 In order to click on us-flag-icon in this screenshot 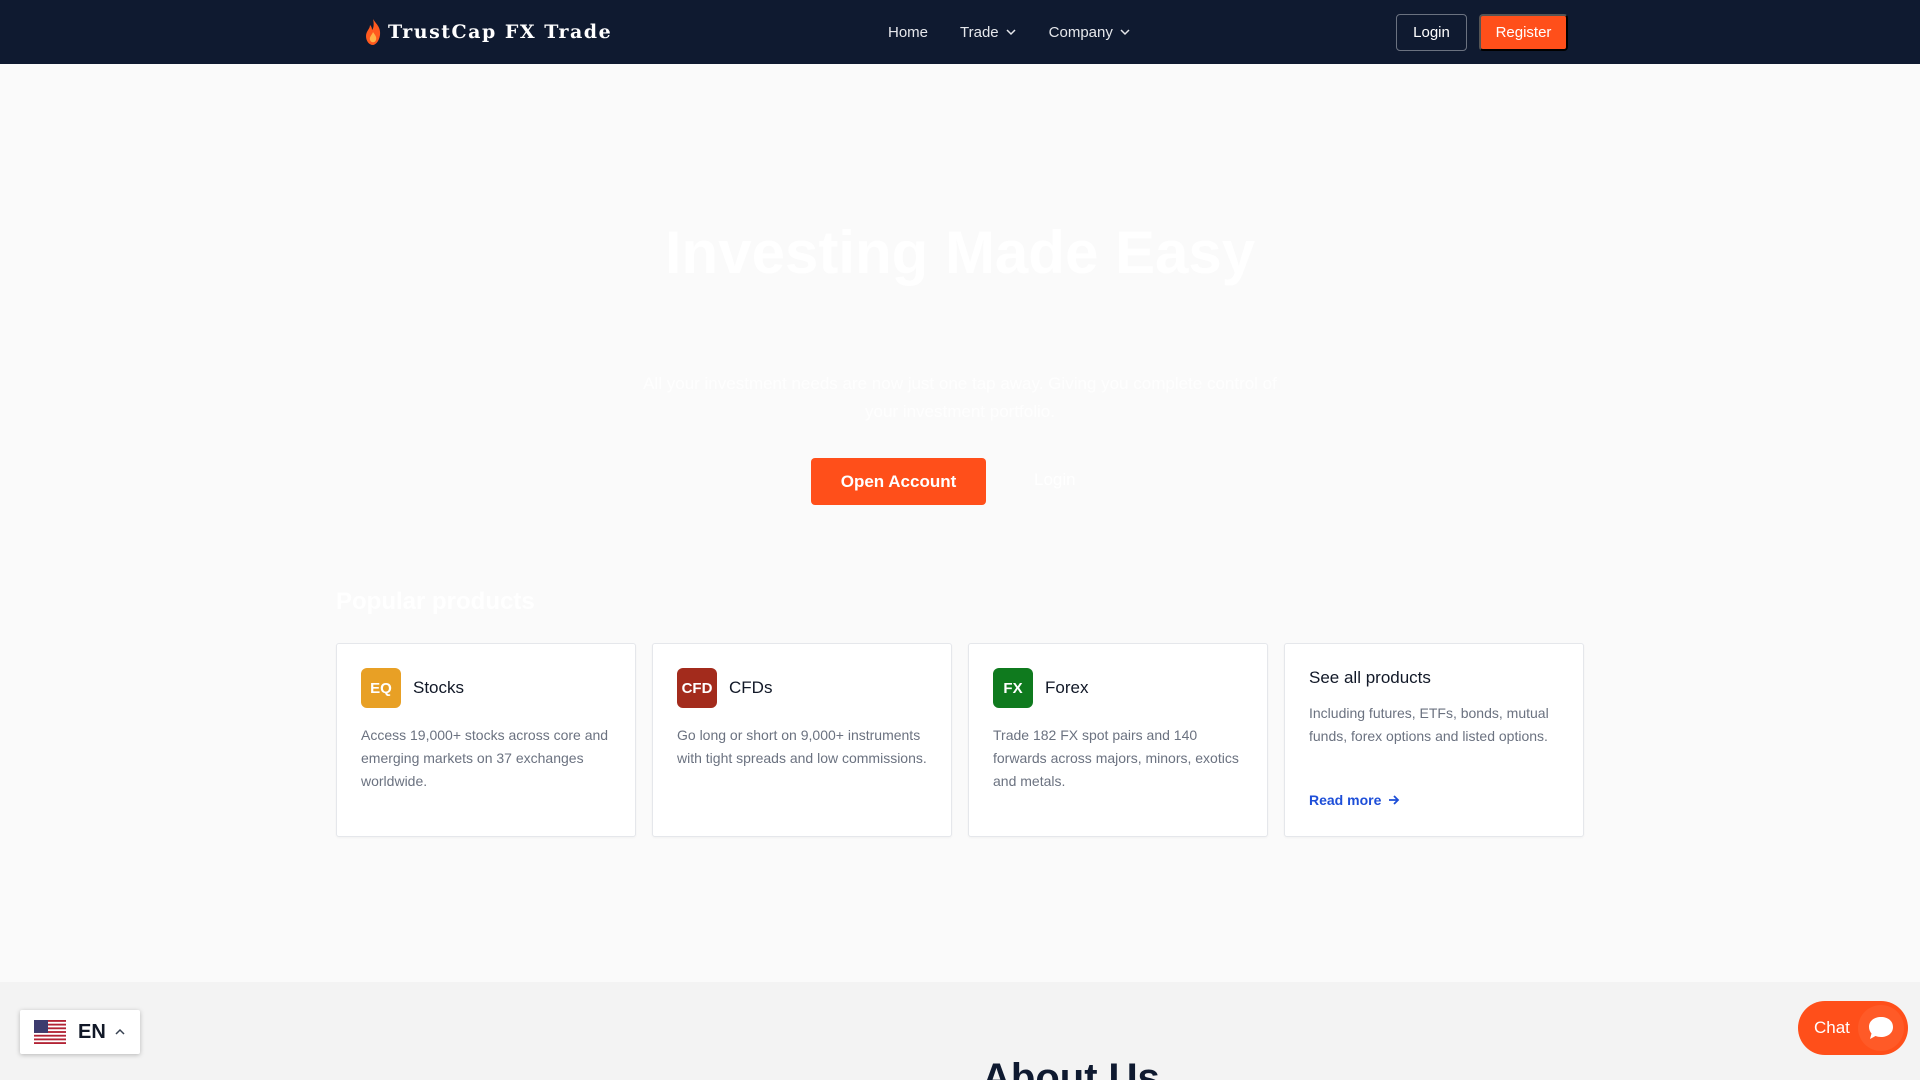, I will do `click(50, 1032)`.